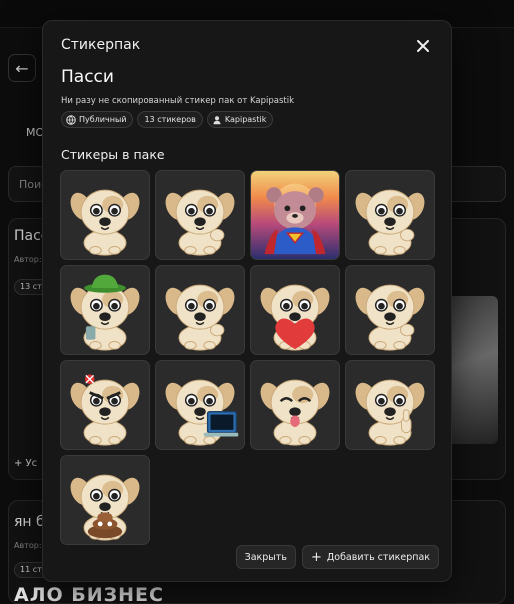 The width and height of the screenshot is (514, 604). I want to click on sticker-count-chip: 13 стикеров, so click(170, 119).